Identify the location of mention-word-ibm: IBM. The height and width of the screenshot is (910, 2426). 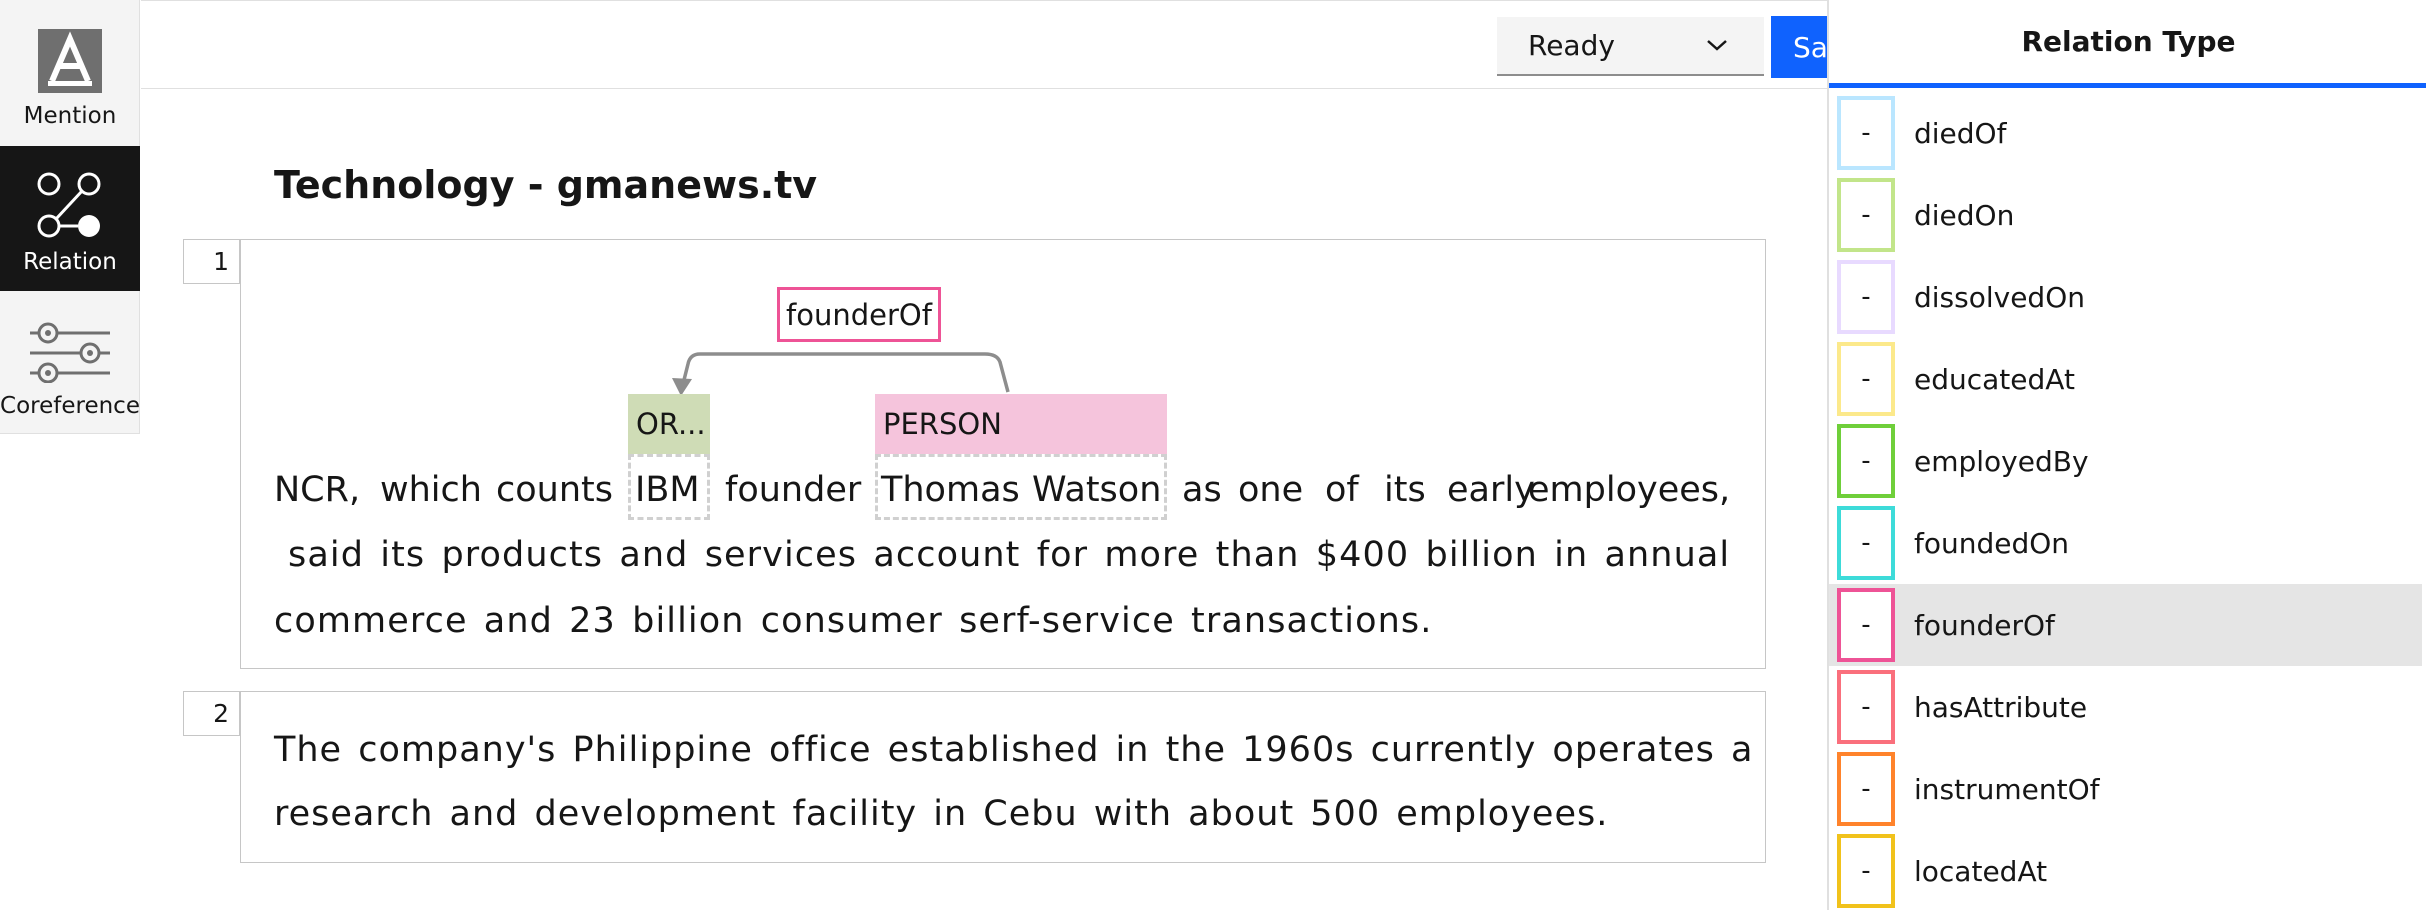
(667, 490).